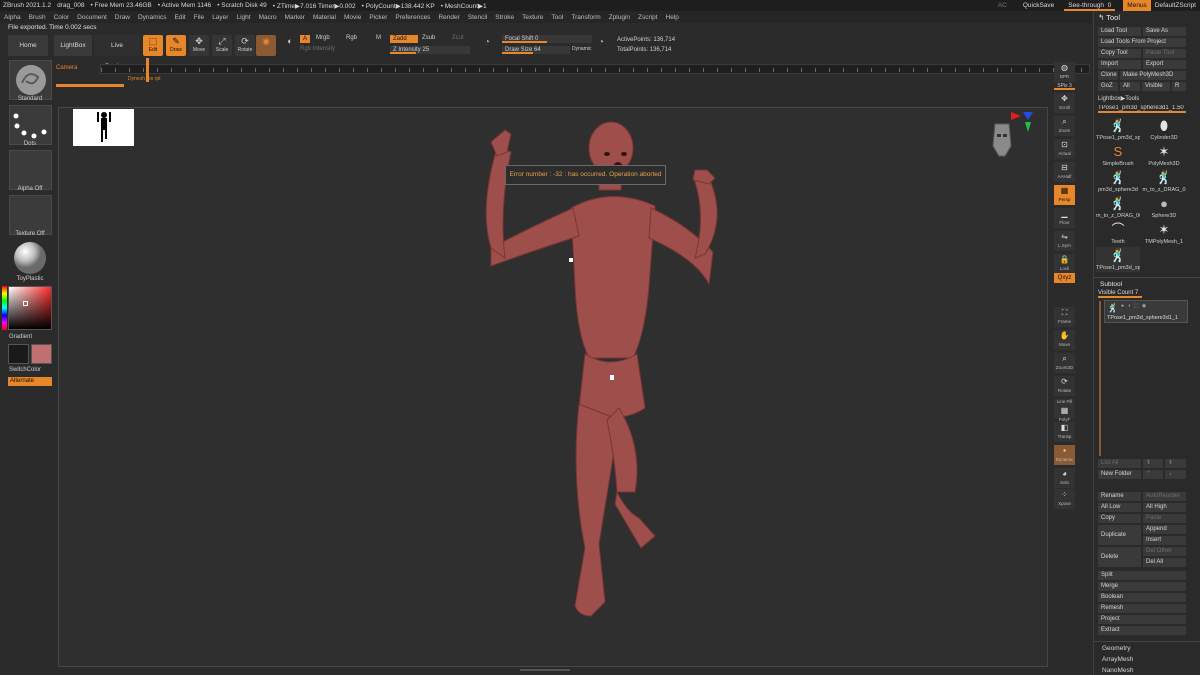 The width and height of the screenshot is (1200, 675). Describe the element at coordinates (268, 17) in the screenshot. I see `menu-macro: Macro` at that location.